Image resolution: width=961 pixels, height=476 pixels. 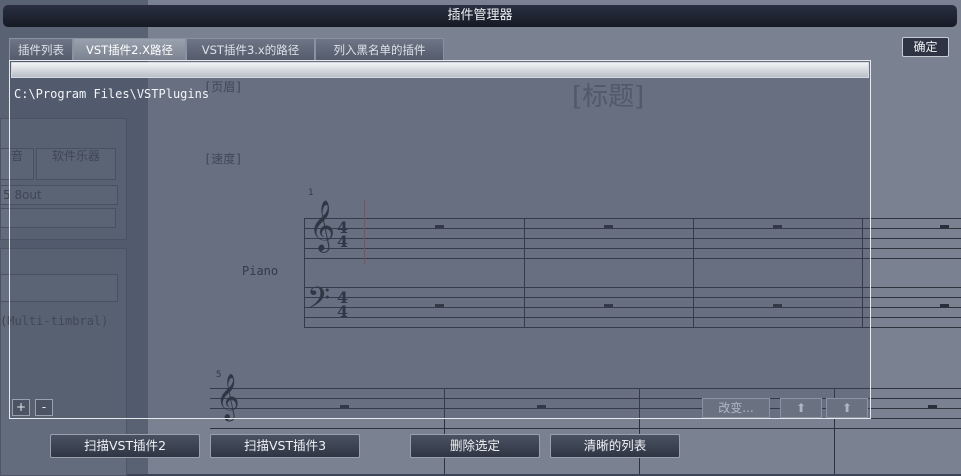 What do you see at coordinates (41, 49) in the screenshot?
I see `tab-plugin-list: 插件列表` at bounding box center [41, 49].